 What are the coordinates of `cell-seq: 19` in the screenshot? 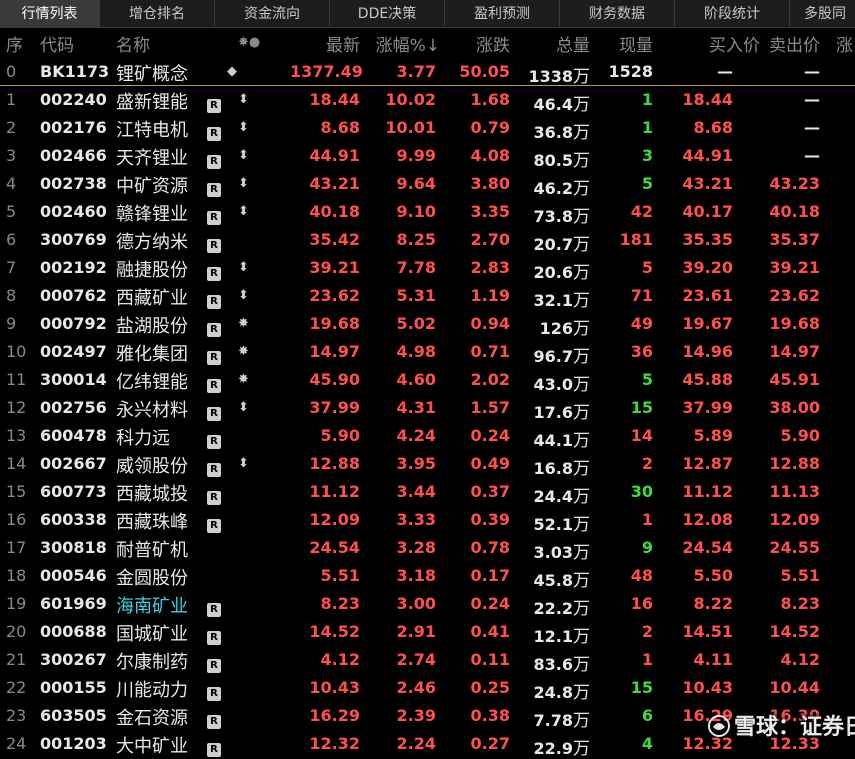 It's located at (16, 603).